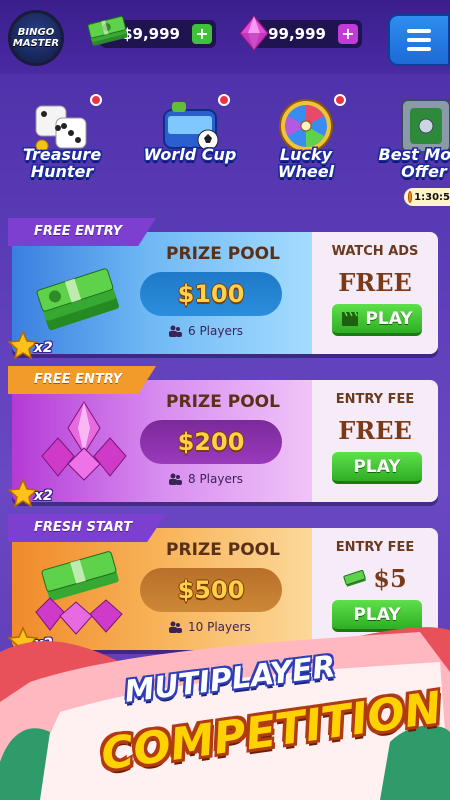 The image size is (450, 800). What do you see at coordinates (216, 479) in the screenshot?
I see `players-text: 8 Players` at bounding box center [216, 479].